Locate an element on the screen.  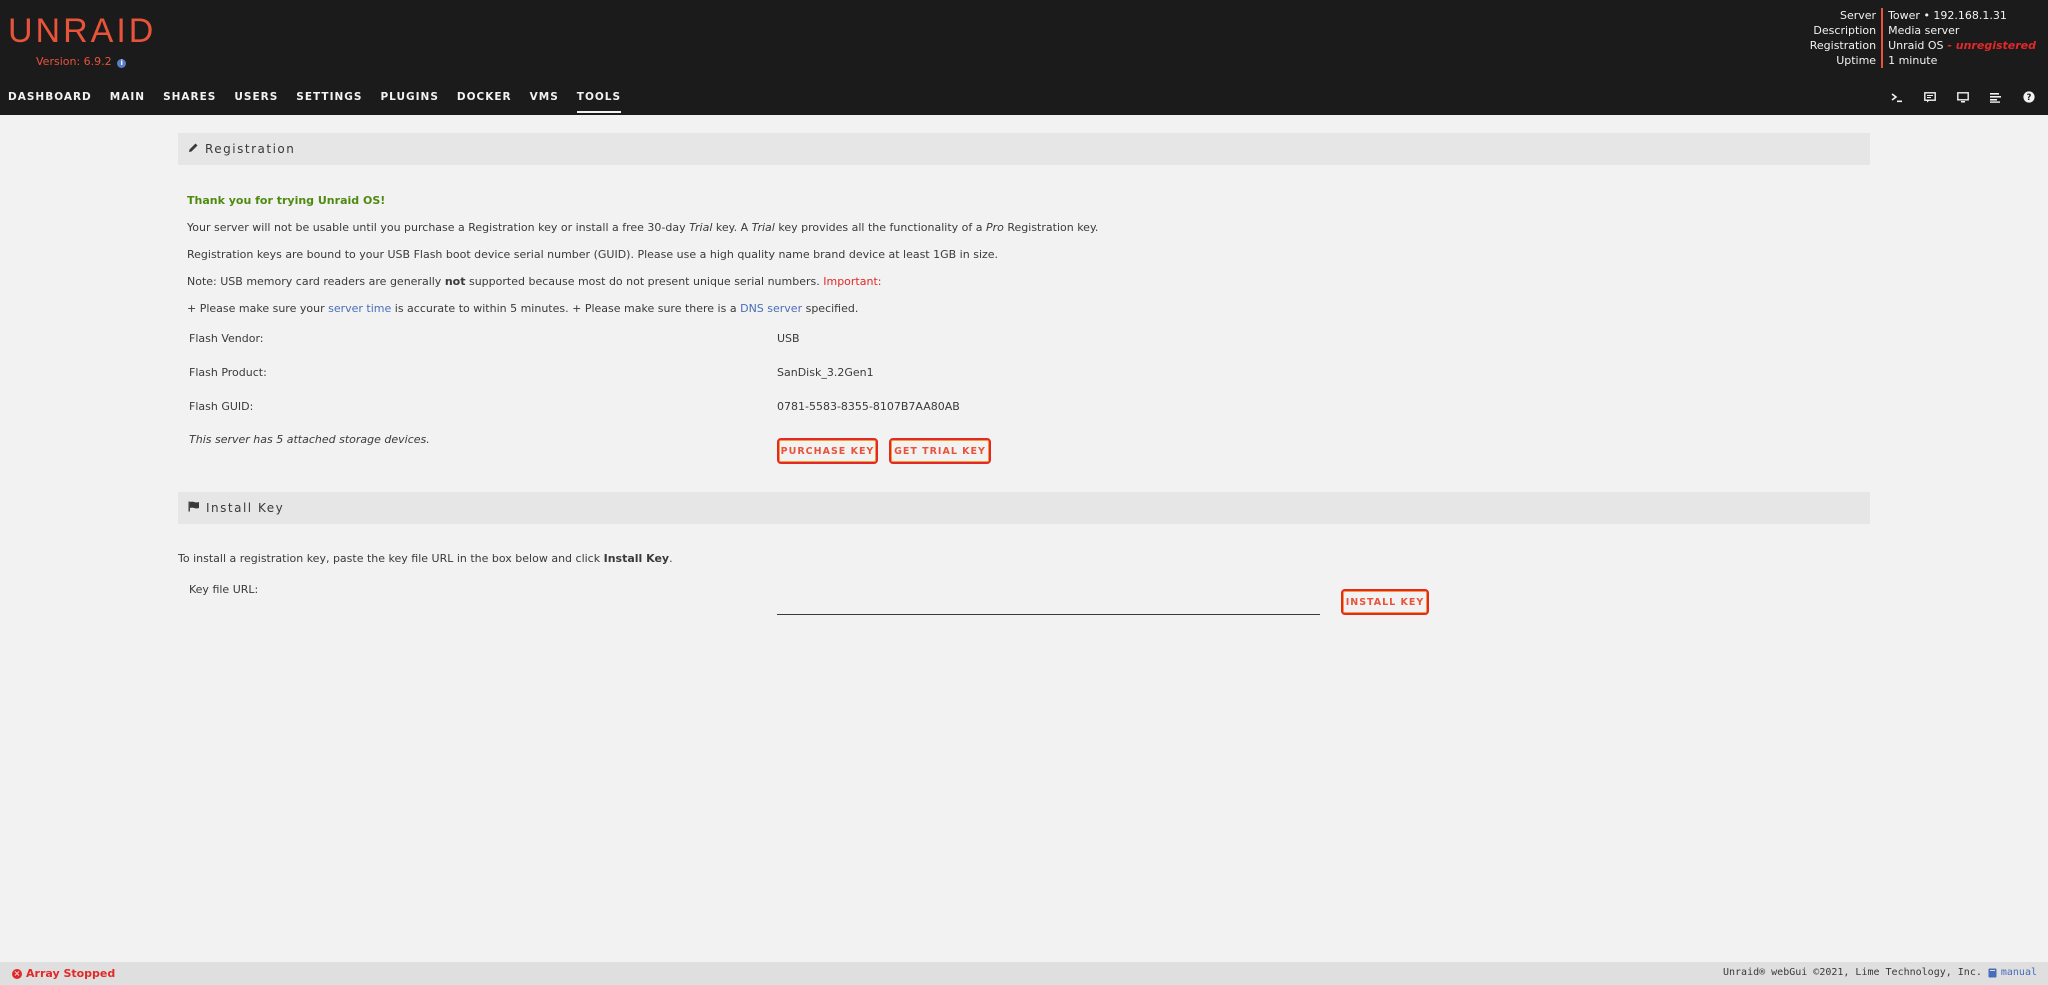
unraid-logo: UNRAID is located at coordinates (82, 31).